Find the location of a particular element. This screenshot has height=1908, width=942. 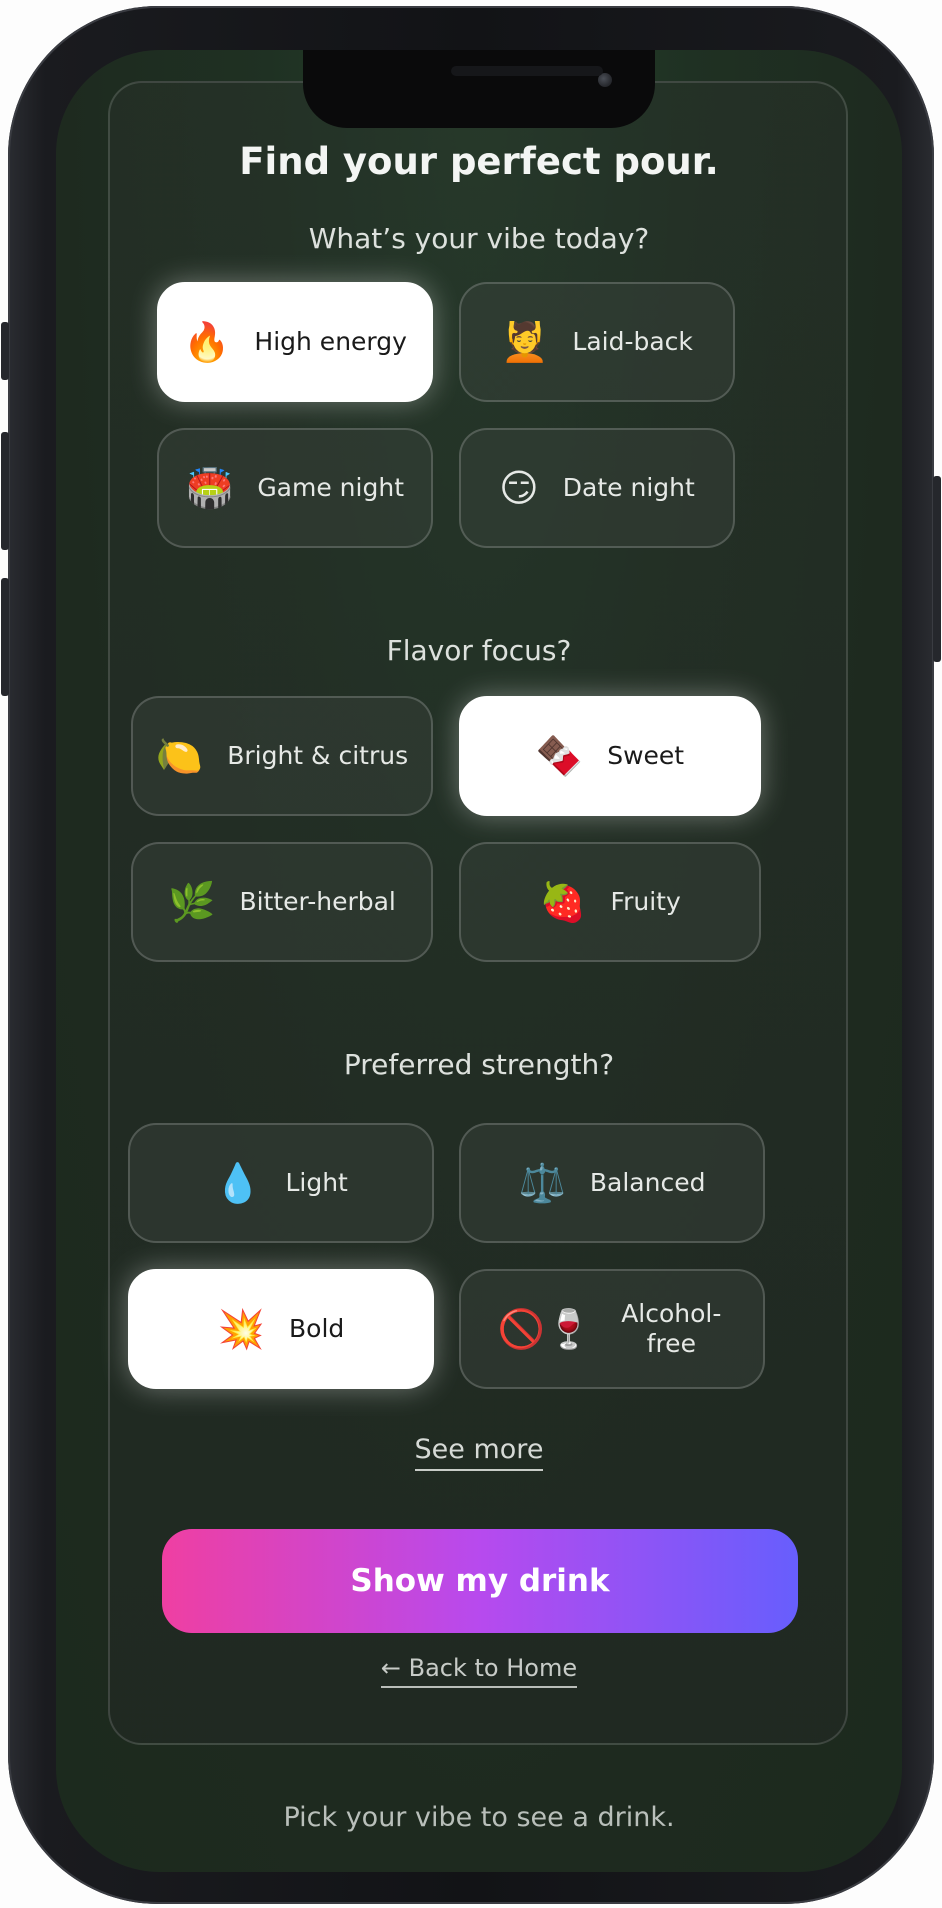

option-label: Date night is located at coordinates (628, 487).